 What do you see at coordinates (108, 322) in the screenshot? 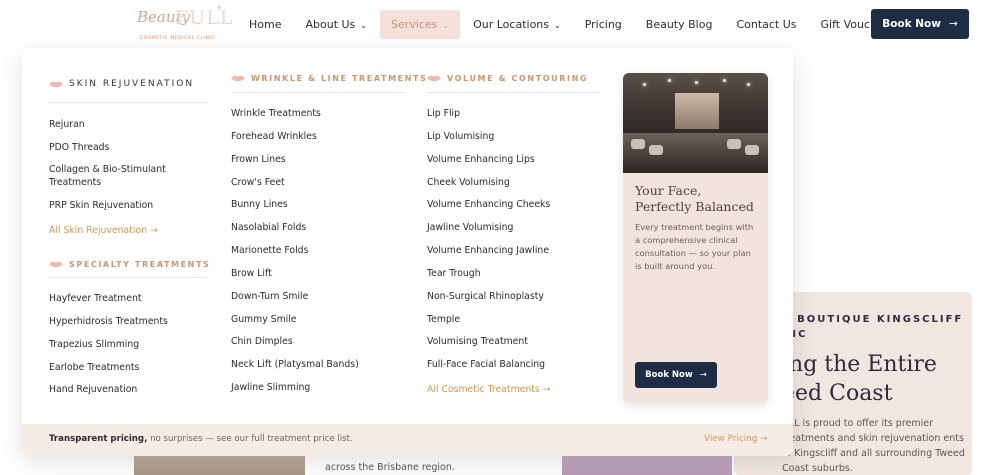
I see `menu-item: Hyperhidrosis Treatments` at bounding box center [108, 322].